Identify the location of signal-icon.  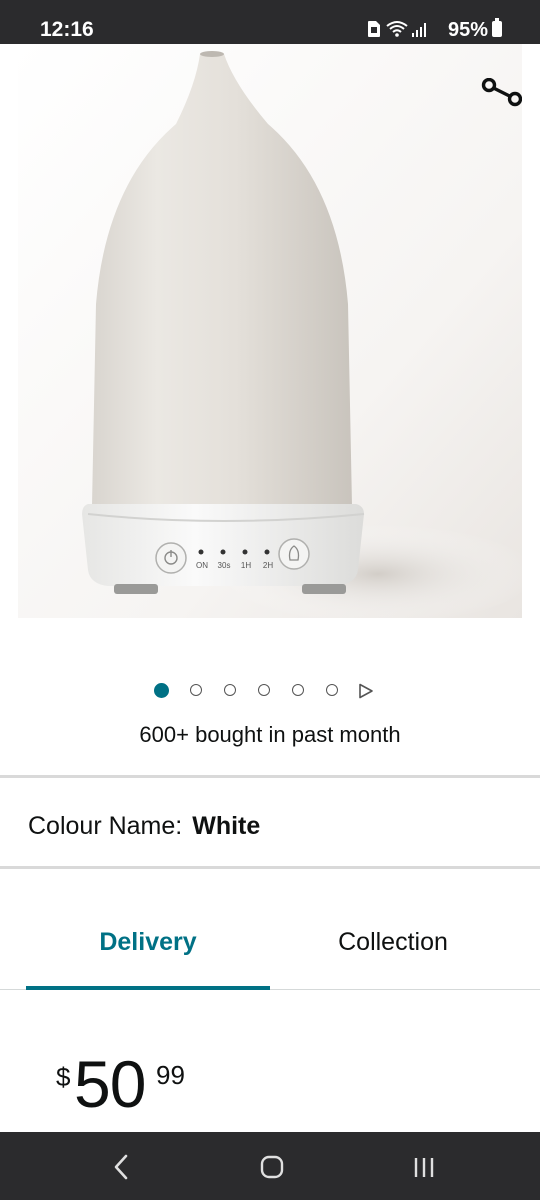
(419, 30).